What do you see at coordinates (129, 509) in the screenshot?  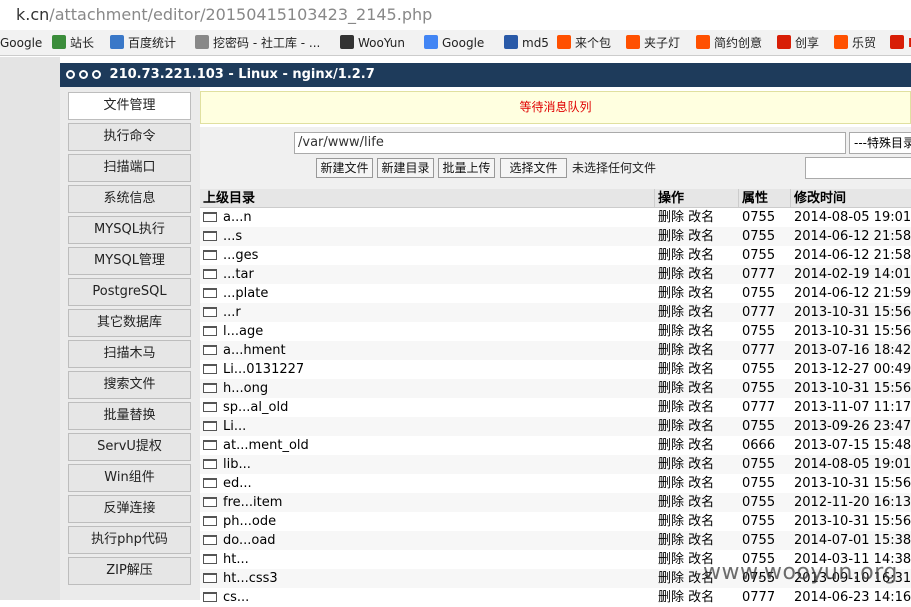 I see `sidebar-item: 反弹连接` at bounding box center [129, 509].